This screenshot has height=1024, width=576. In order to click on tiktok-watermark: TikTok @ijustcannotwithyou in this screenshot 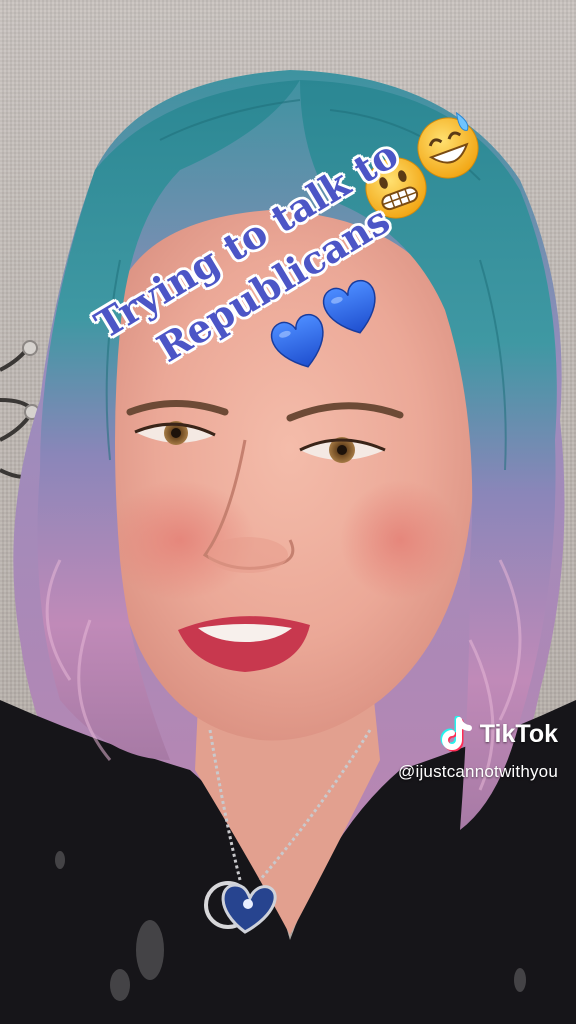, I will do `click(478, 749)`.